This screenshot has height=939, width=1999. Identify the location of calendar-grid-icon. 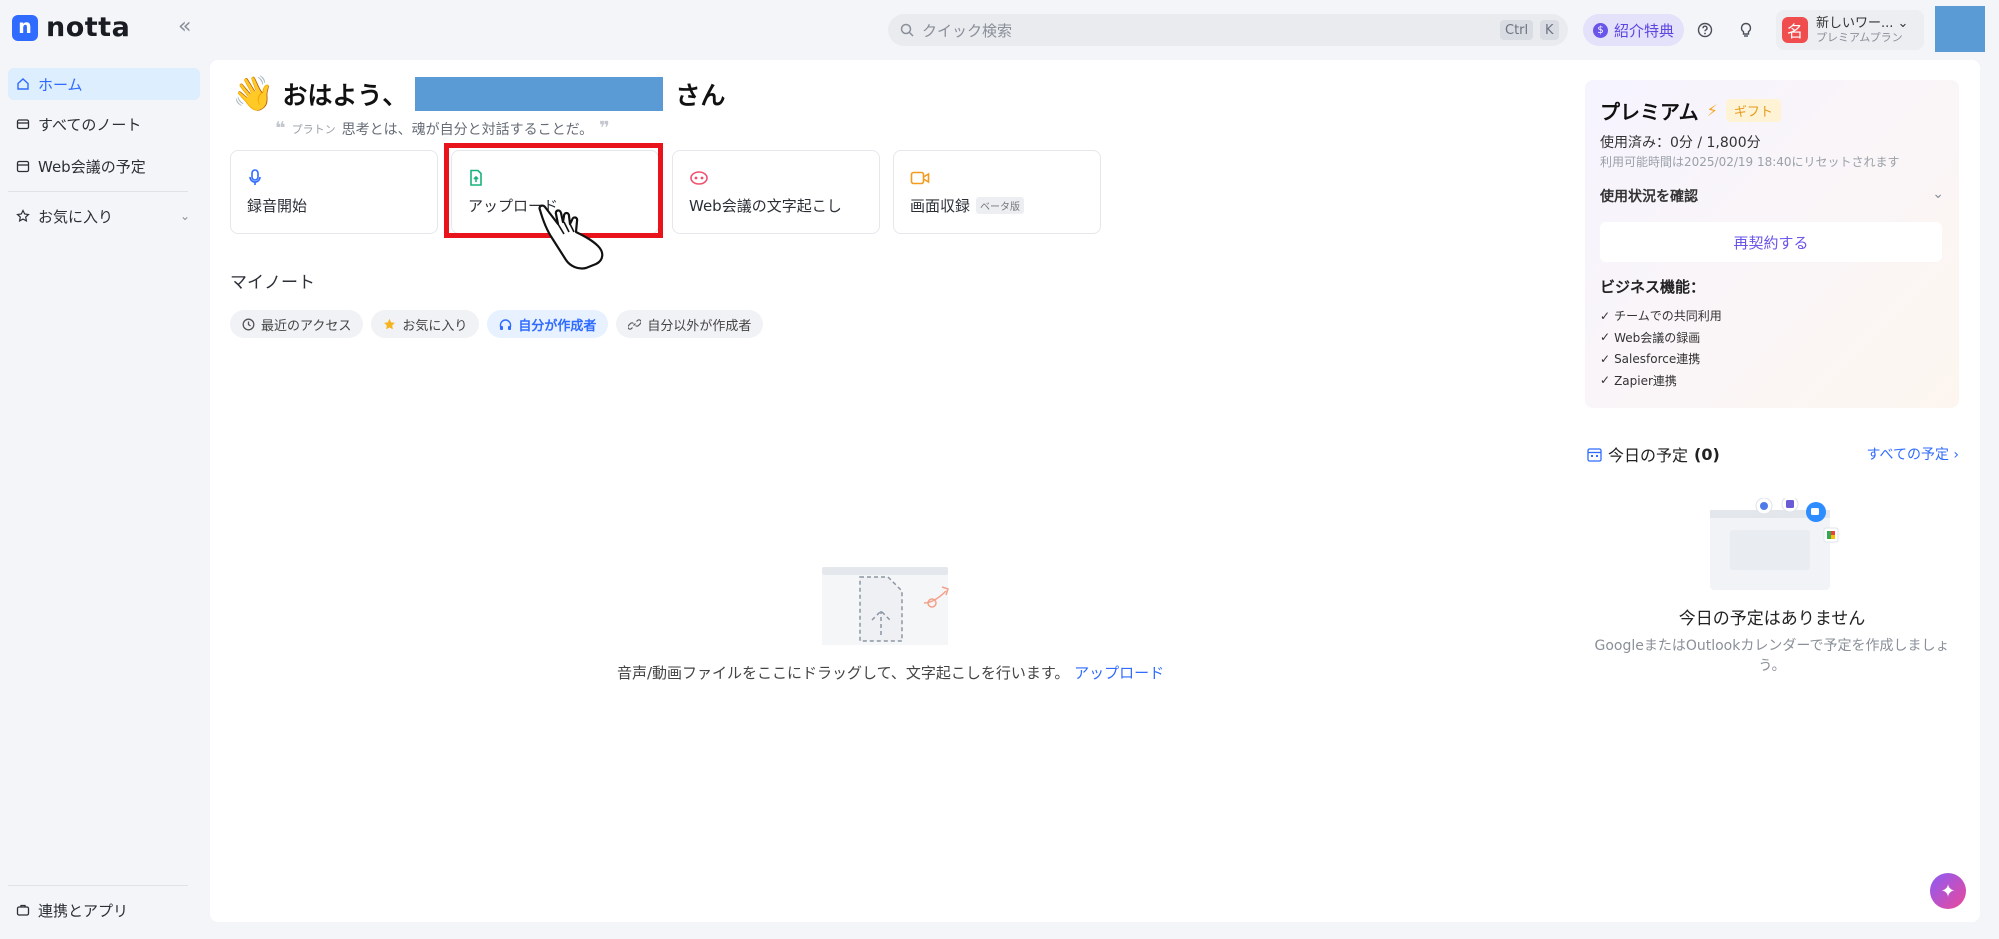
(1594, 454).